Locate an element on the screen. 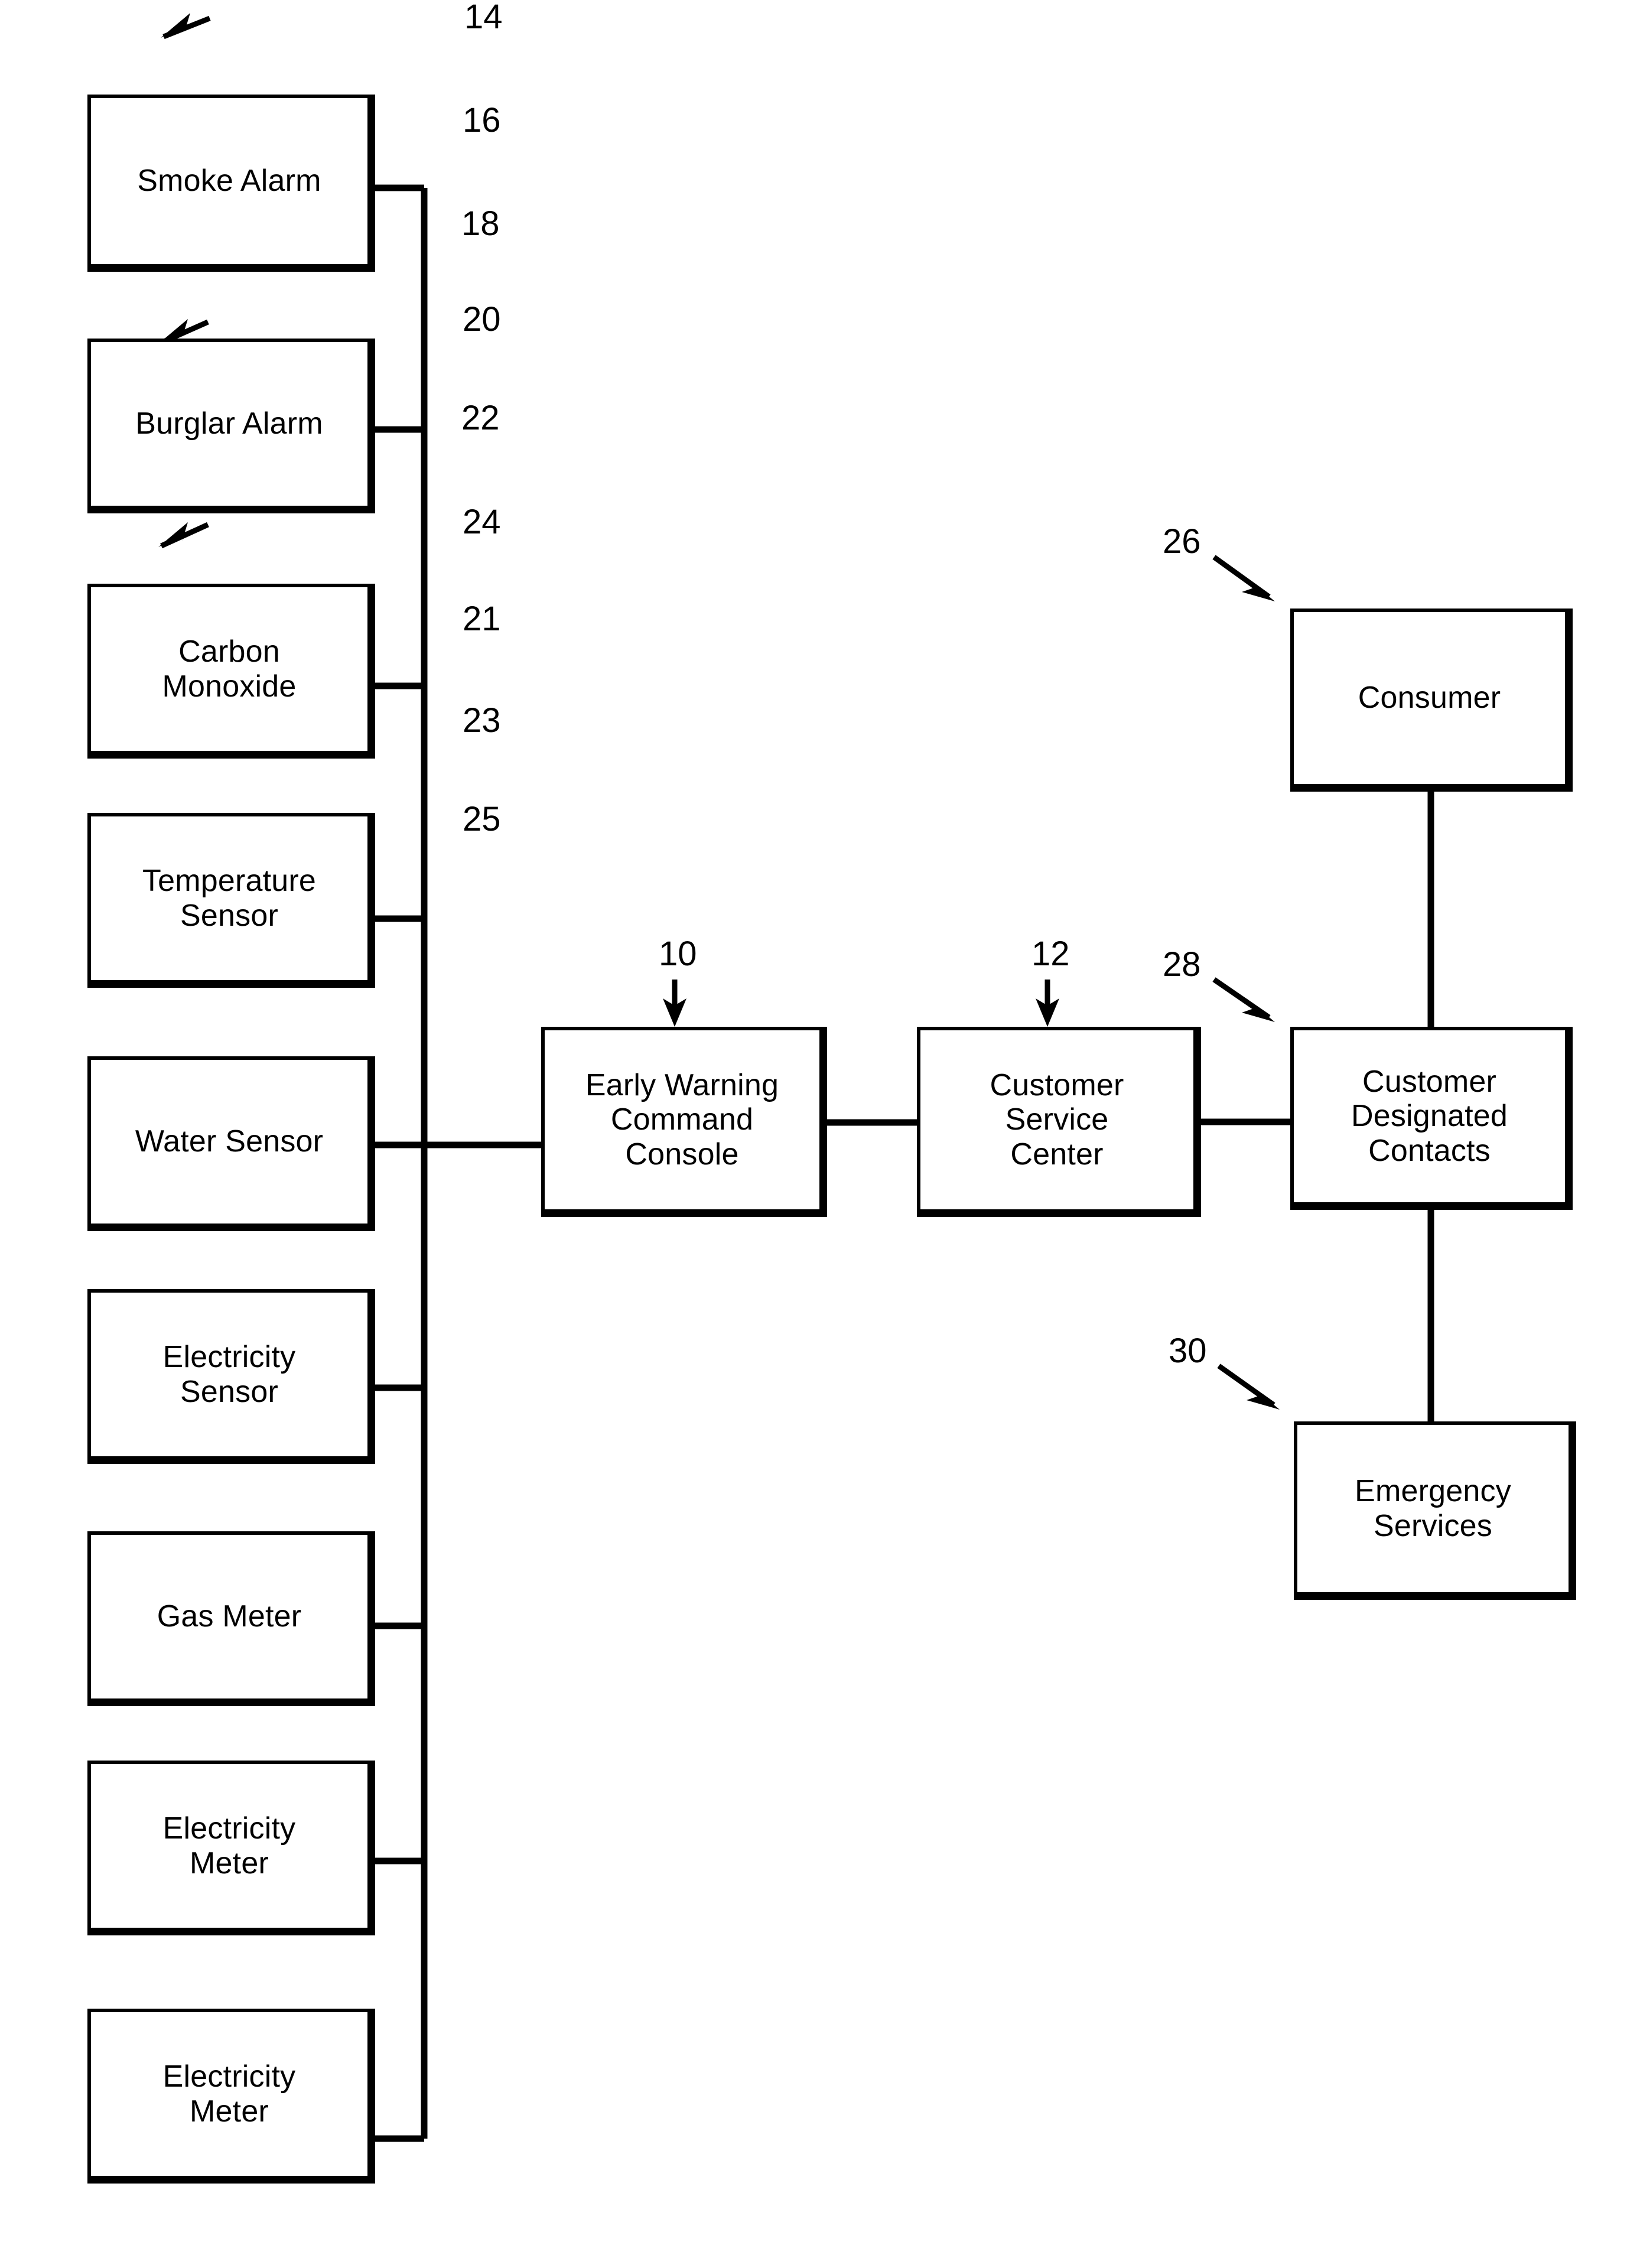  block-gas-meter: Gas Meter is located at coordinates (231, 1618).